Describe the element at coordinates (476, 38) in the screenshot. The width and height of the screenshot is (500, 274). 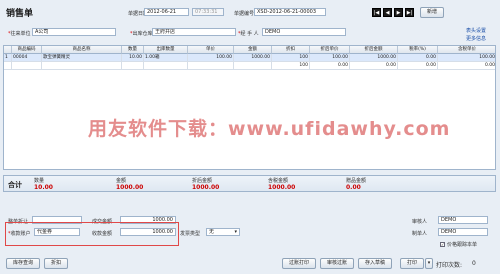
I see `more-info-link: 更多信息` at that location.